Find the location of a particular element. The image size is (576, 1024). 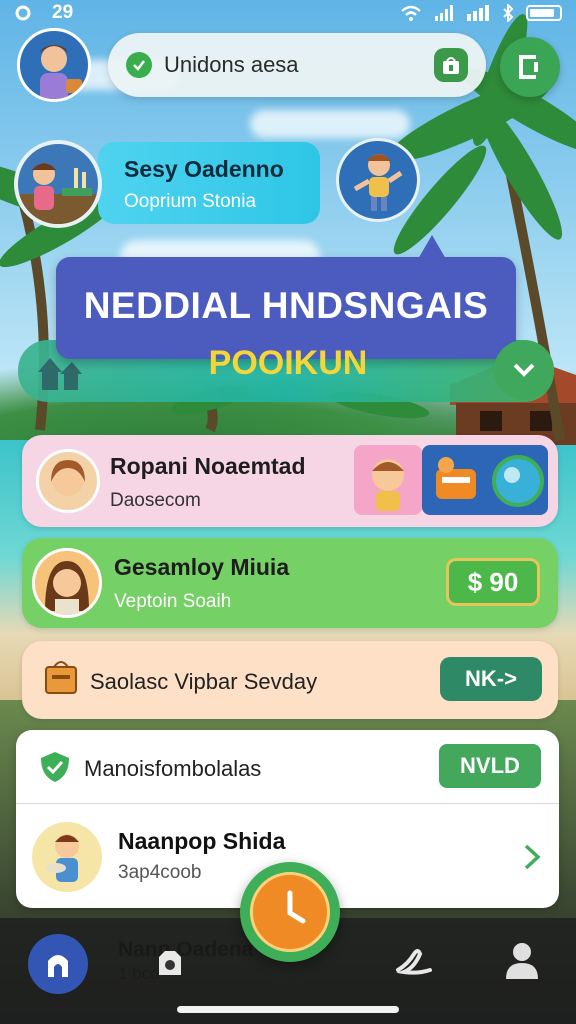

rewards-thumbnail is located at coordinates (485, 480).